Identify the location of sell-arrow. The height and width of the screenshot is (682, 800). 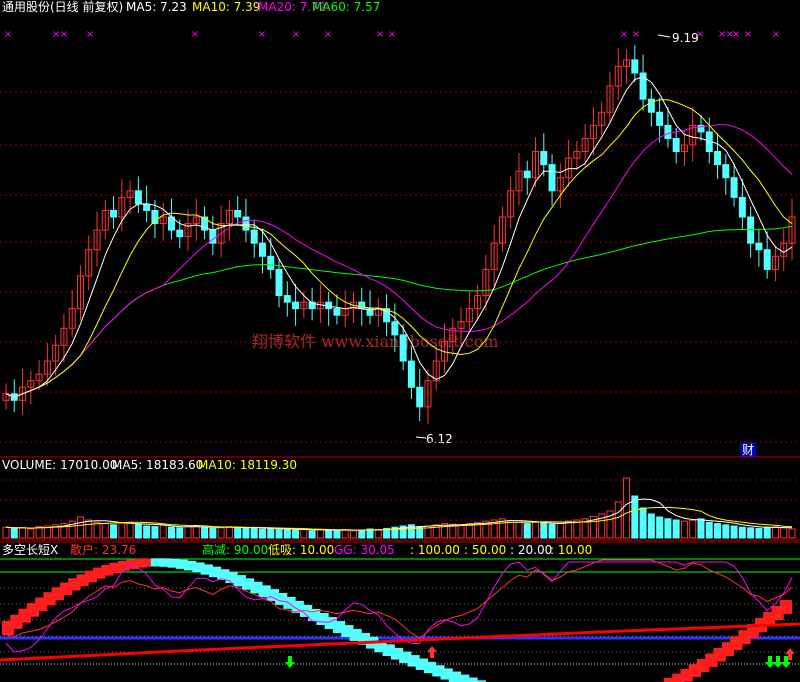
(432, 652).